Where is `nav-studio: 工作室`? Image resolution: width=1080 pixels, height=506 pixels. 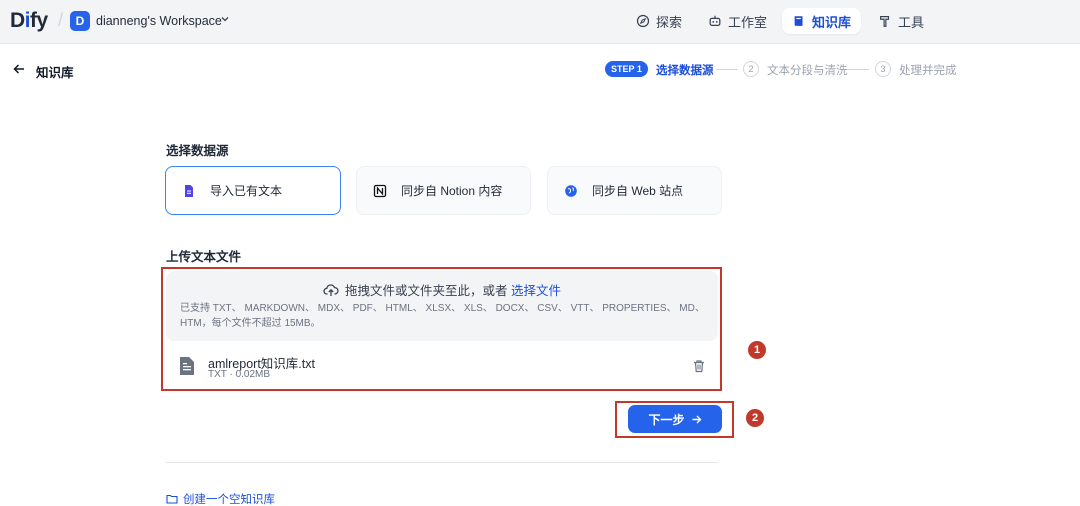 nav-studio: 工作室 is located at coordinates (737, 21).